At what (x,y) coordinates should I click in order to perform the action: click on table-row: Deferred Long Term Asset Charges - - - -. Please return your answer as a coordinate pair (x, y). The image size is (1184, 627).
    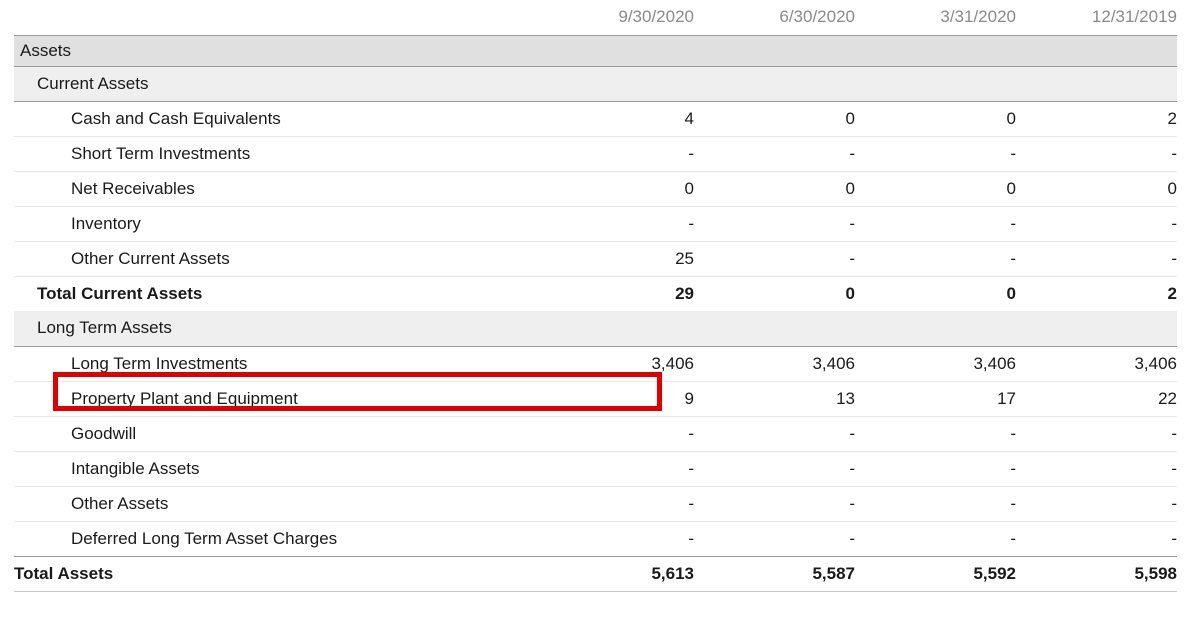
    Looking at the image, I should click on (592, 538).